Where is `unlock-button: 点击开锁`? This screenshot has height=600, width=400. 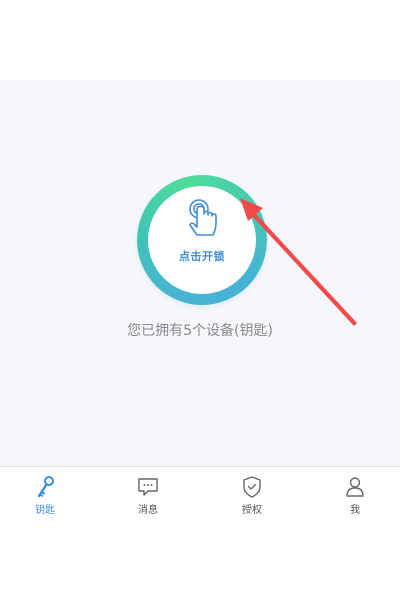 unlock-button: 点击开锁 is located at coordinates (202, 240).